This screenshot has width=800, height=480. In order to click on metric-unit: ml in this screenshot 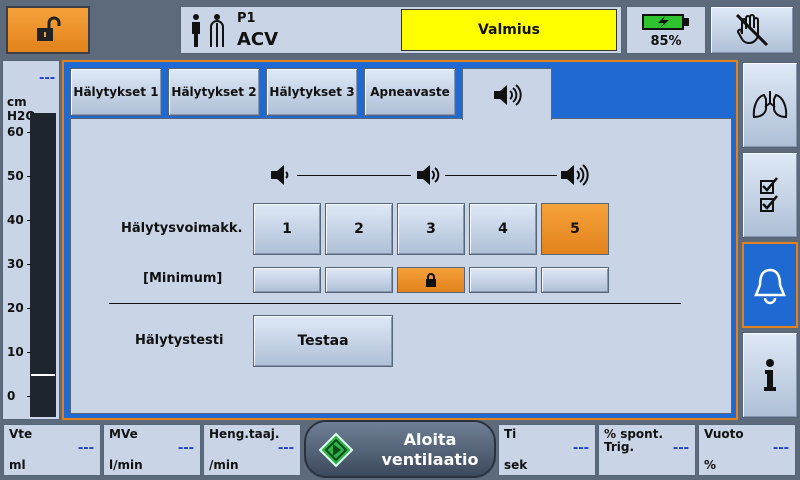, I will do `click(17, 465)`.